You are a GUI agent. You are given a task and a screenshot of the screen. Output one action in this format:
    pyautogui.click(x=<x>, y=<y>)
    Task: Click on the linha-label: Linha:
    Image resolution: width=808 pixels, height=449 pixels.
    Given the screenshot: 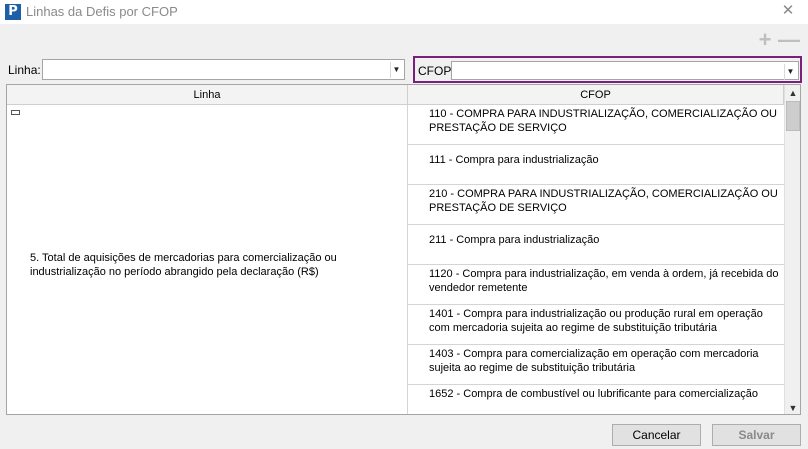 What is the action you would take?
    pyautogui.click(x=24, y=70)
    